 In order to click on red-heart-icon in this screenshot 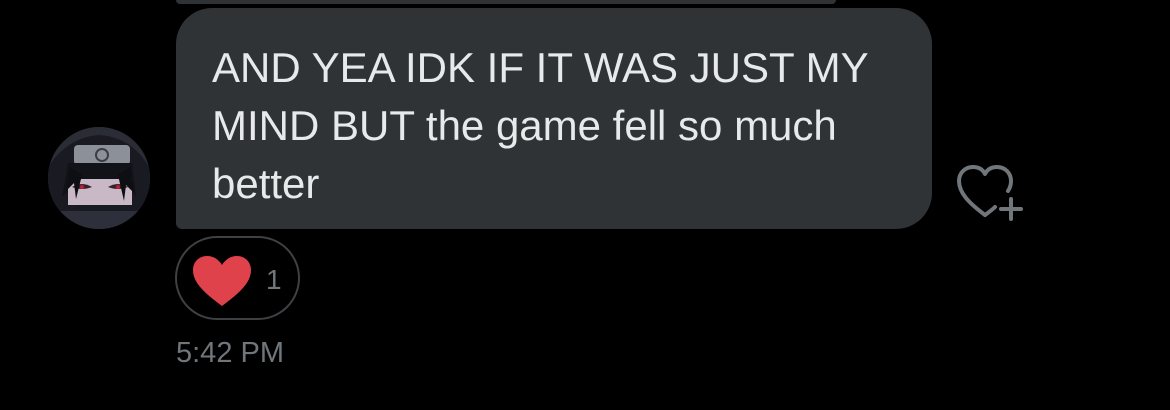, I will do `click(222, 281)`.